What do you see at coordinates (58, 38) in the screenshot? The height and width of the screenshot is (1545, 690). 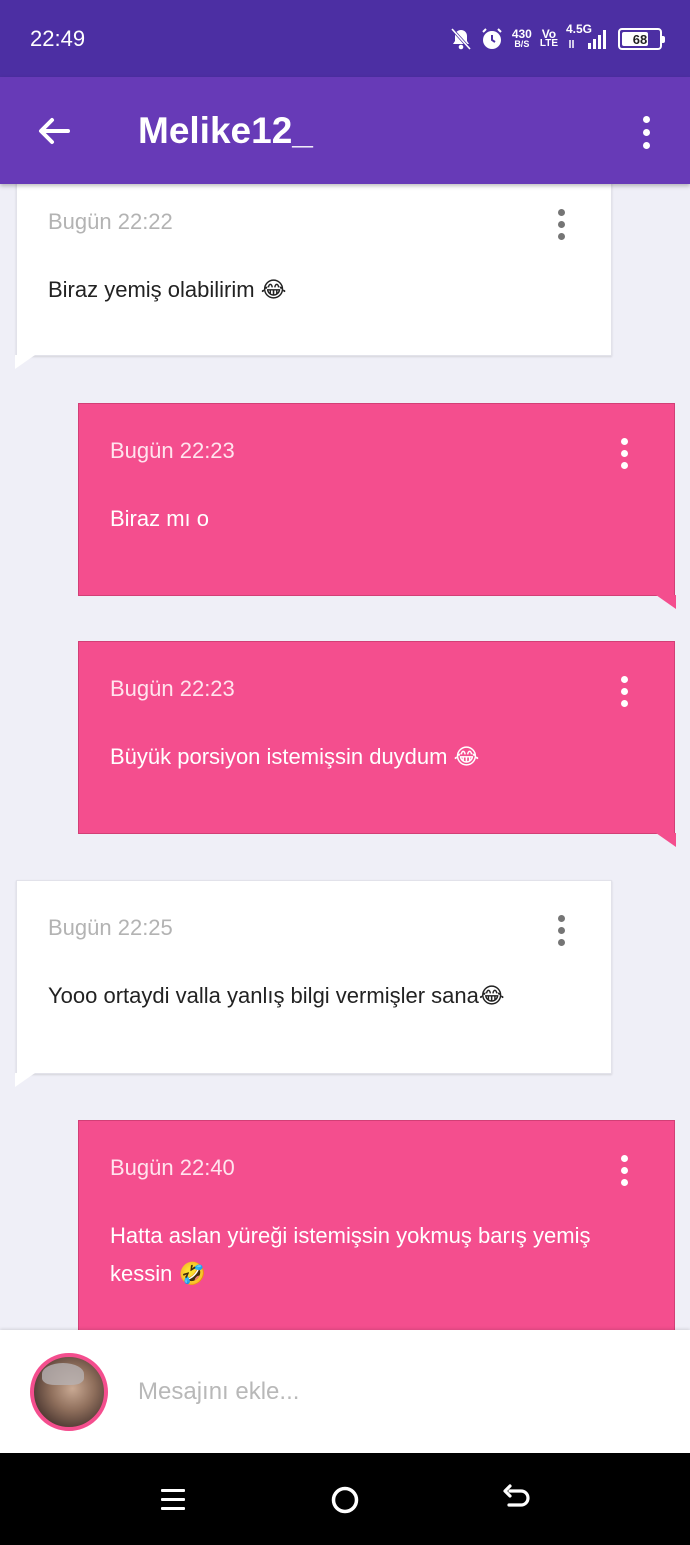 I see `status-time: 22:49` at bounding box center [58, 38].